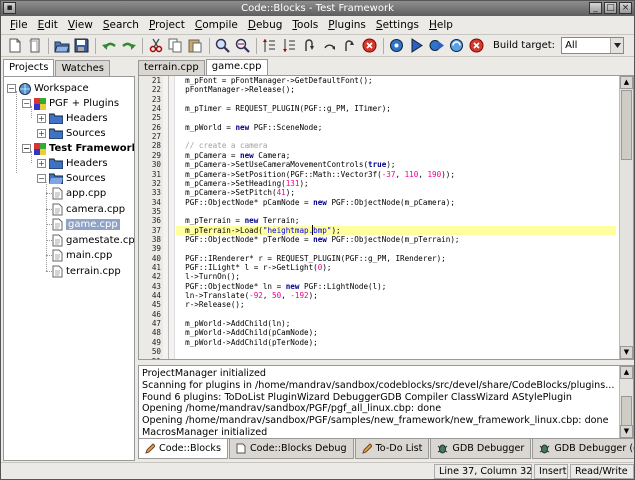  What do you see at coordinates (167, 25) in the screenshot?
I see `menu-project: Project` at bounding box center [167, 25].